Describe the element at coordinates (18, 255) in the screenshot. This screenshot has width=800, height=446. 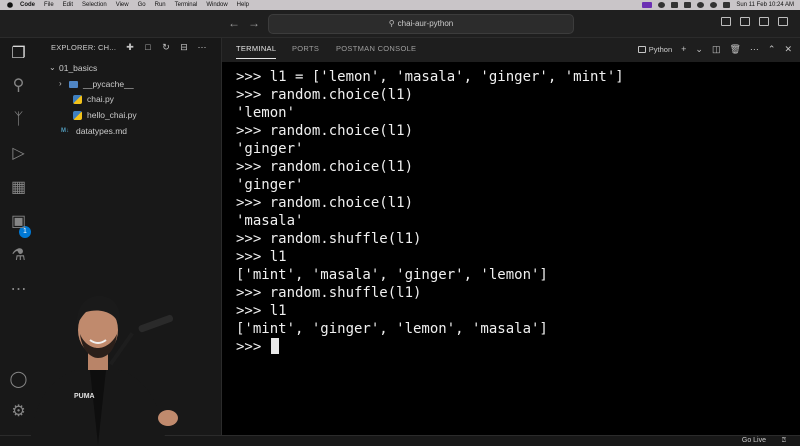
I see `testing-flask-icon: ⚗` at that location.